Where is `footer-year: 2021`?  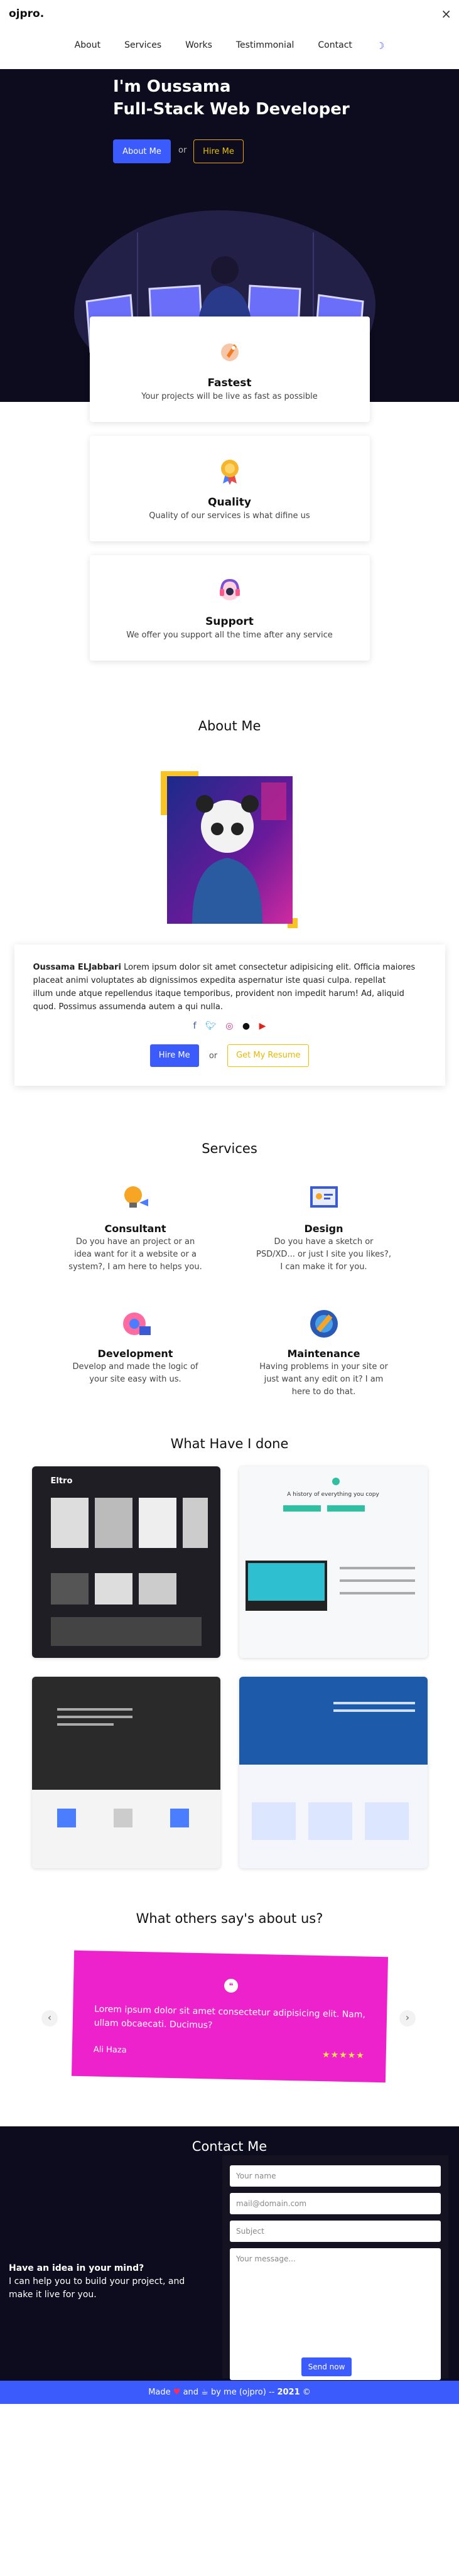
footer-year: 2021 is located at coordinates (288, 2392).